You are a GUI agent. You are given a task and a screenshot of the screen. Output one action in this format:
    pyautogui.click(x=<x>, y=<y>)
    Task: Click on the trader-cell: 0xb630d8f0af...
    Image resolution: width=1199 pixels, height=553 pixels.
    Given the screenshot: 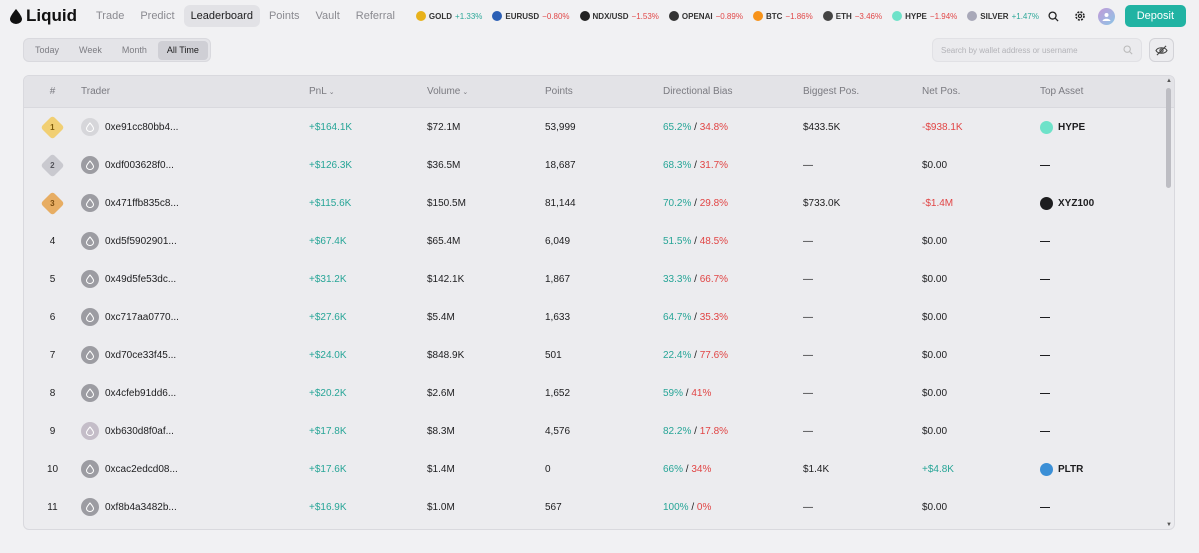 What is the action you would take?
    pyautogui.click(x=195, y=431)
    